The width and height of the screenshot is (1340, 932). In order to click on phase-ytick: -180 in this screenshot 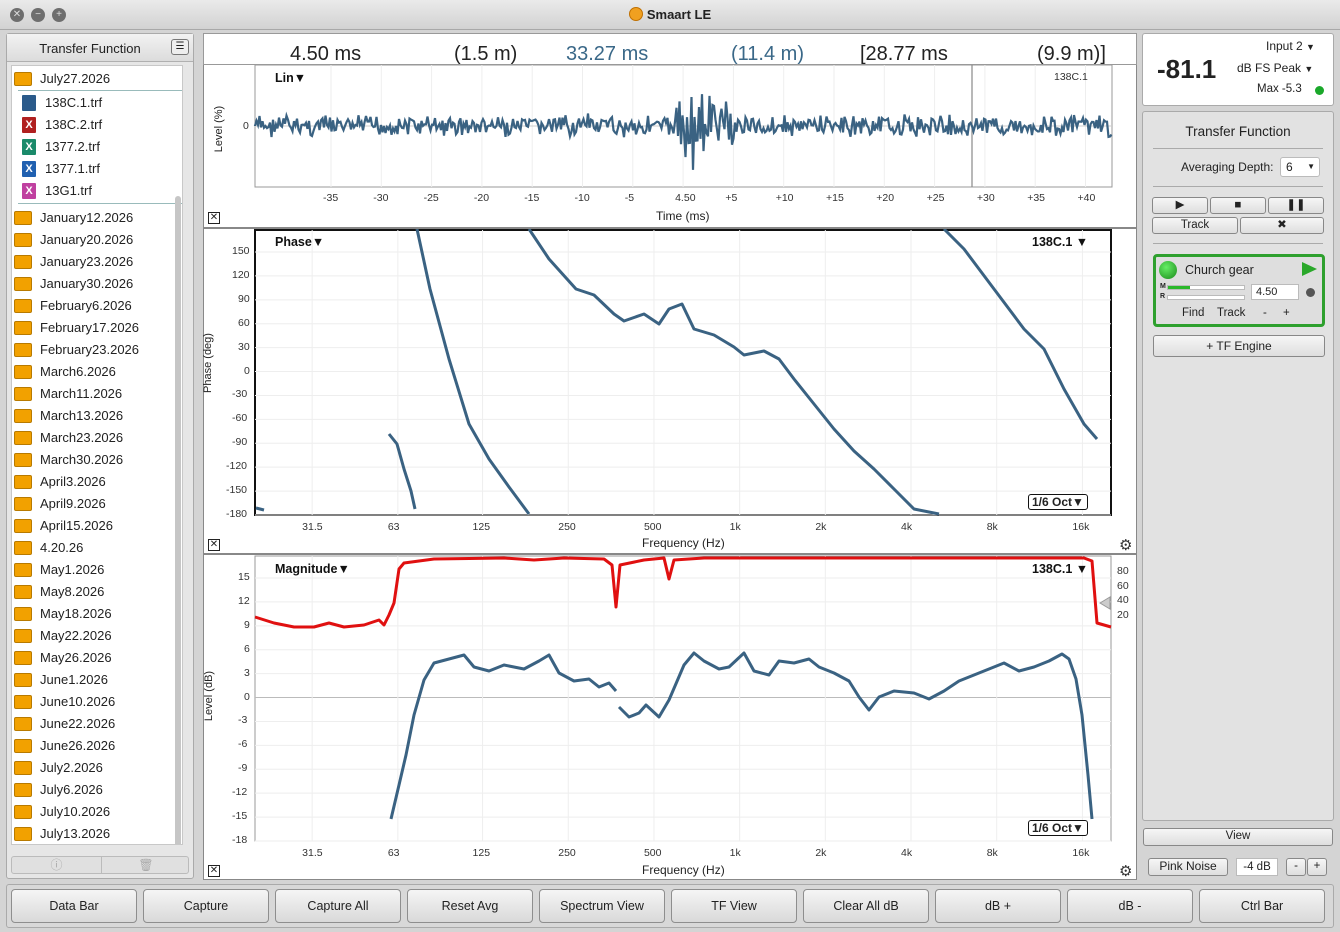, I will do `click(237, 514)`.